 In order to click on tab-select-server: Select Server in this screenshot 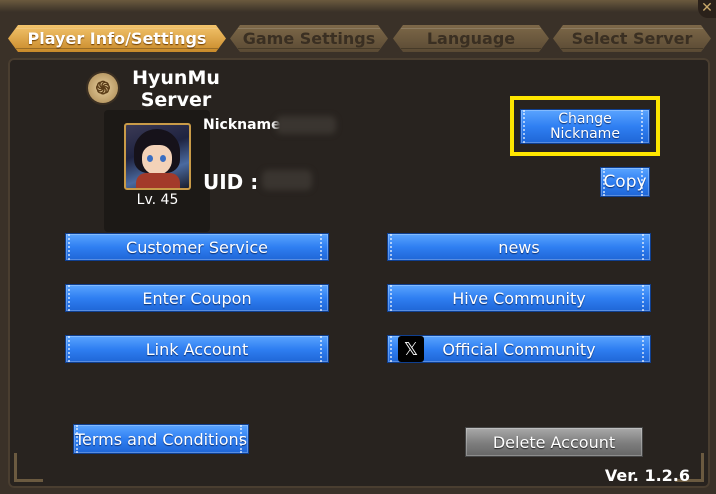, I will do `click(632, 38)`.